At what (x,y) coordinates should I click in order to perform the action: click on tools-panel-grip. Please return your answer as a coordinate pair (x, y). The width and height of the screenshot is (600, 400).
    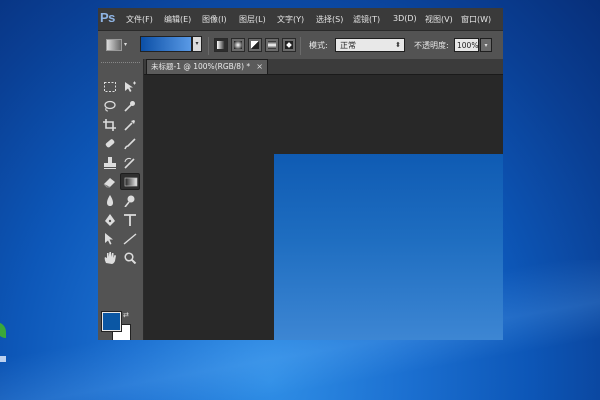
    Looking at the image, I should click on (120, 64).